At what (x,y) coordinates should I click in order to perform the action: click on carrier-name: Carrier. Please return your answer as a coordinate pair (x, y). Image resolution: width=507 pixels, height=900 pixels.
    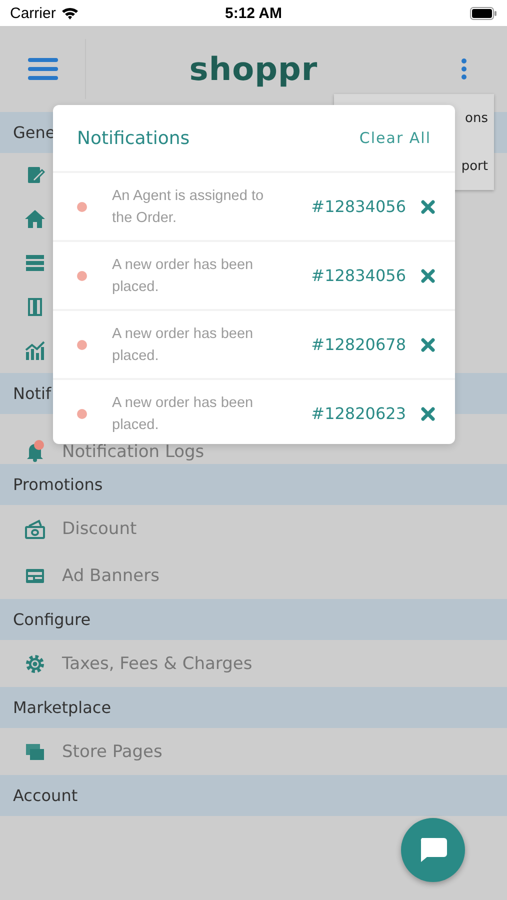
    Looking at the image, I should click on (33, 13).